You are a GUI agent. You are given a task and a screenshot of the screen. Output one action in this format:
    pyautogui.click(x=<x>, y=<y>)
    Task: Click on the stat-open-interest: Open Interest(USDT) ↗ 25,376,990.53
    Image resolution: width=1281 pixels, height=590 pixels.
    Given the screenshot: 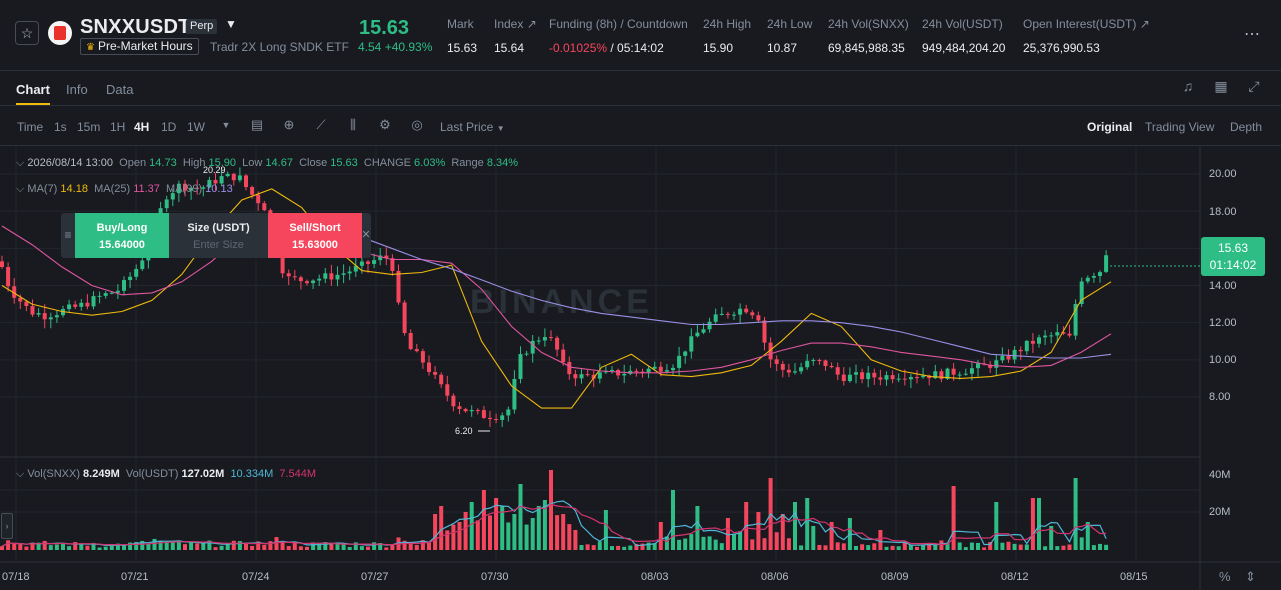 What is the action you would take?
    pyautogui.click(x=1086, y=36)
    